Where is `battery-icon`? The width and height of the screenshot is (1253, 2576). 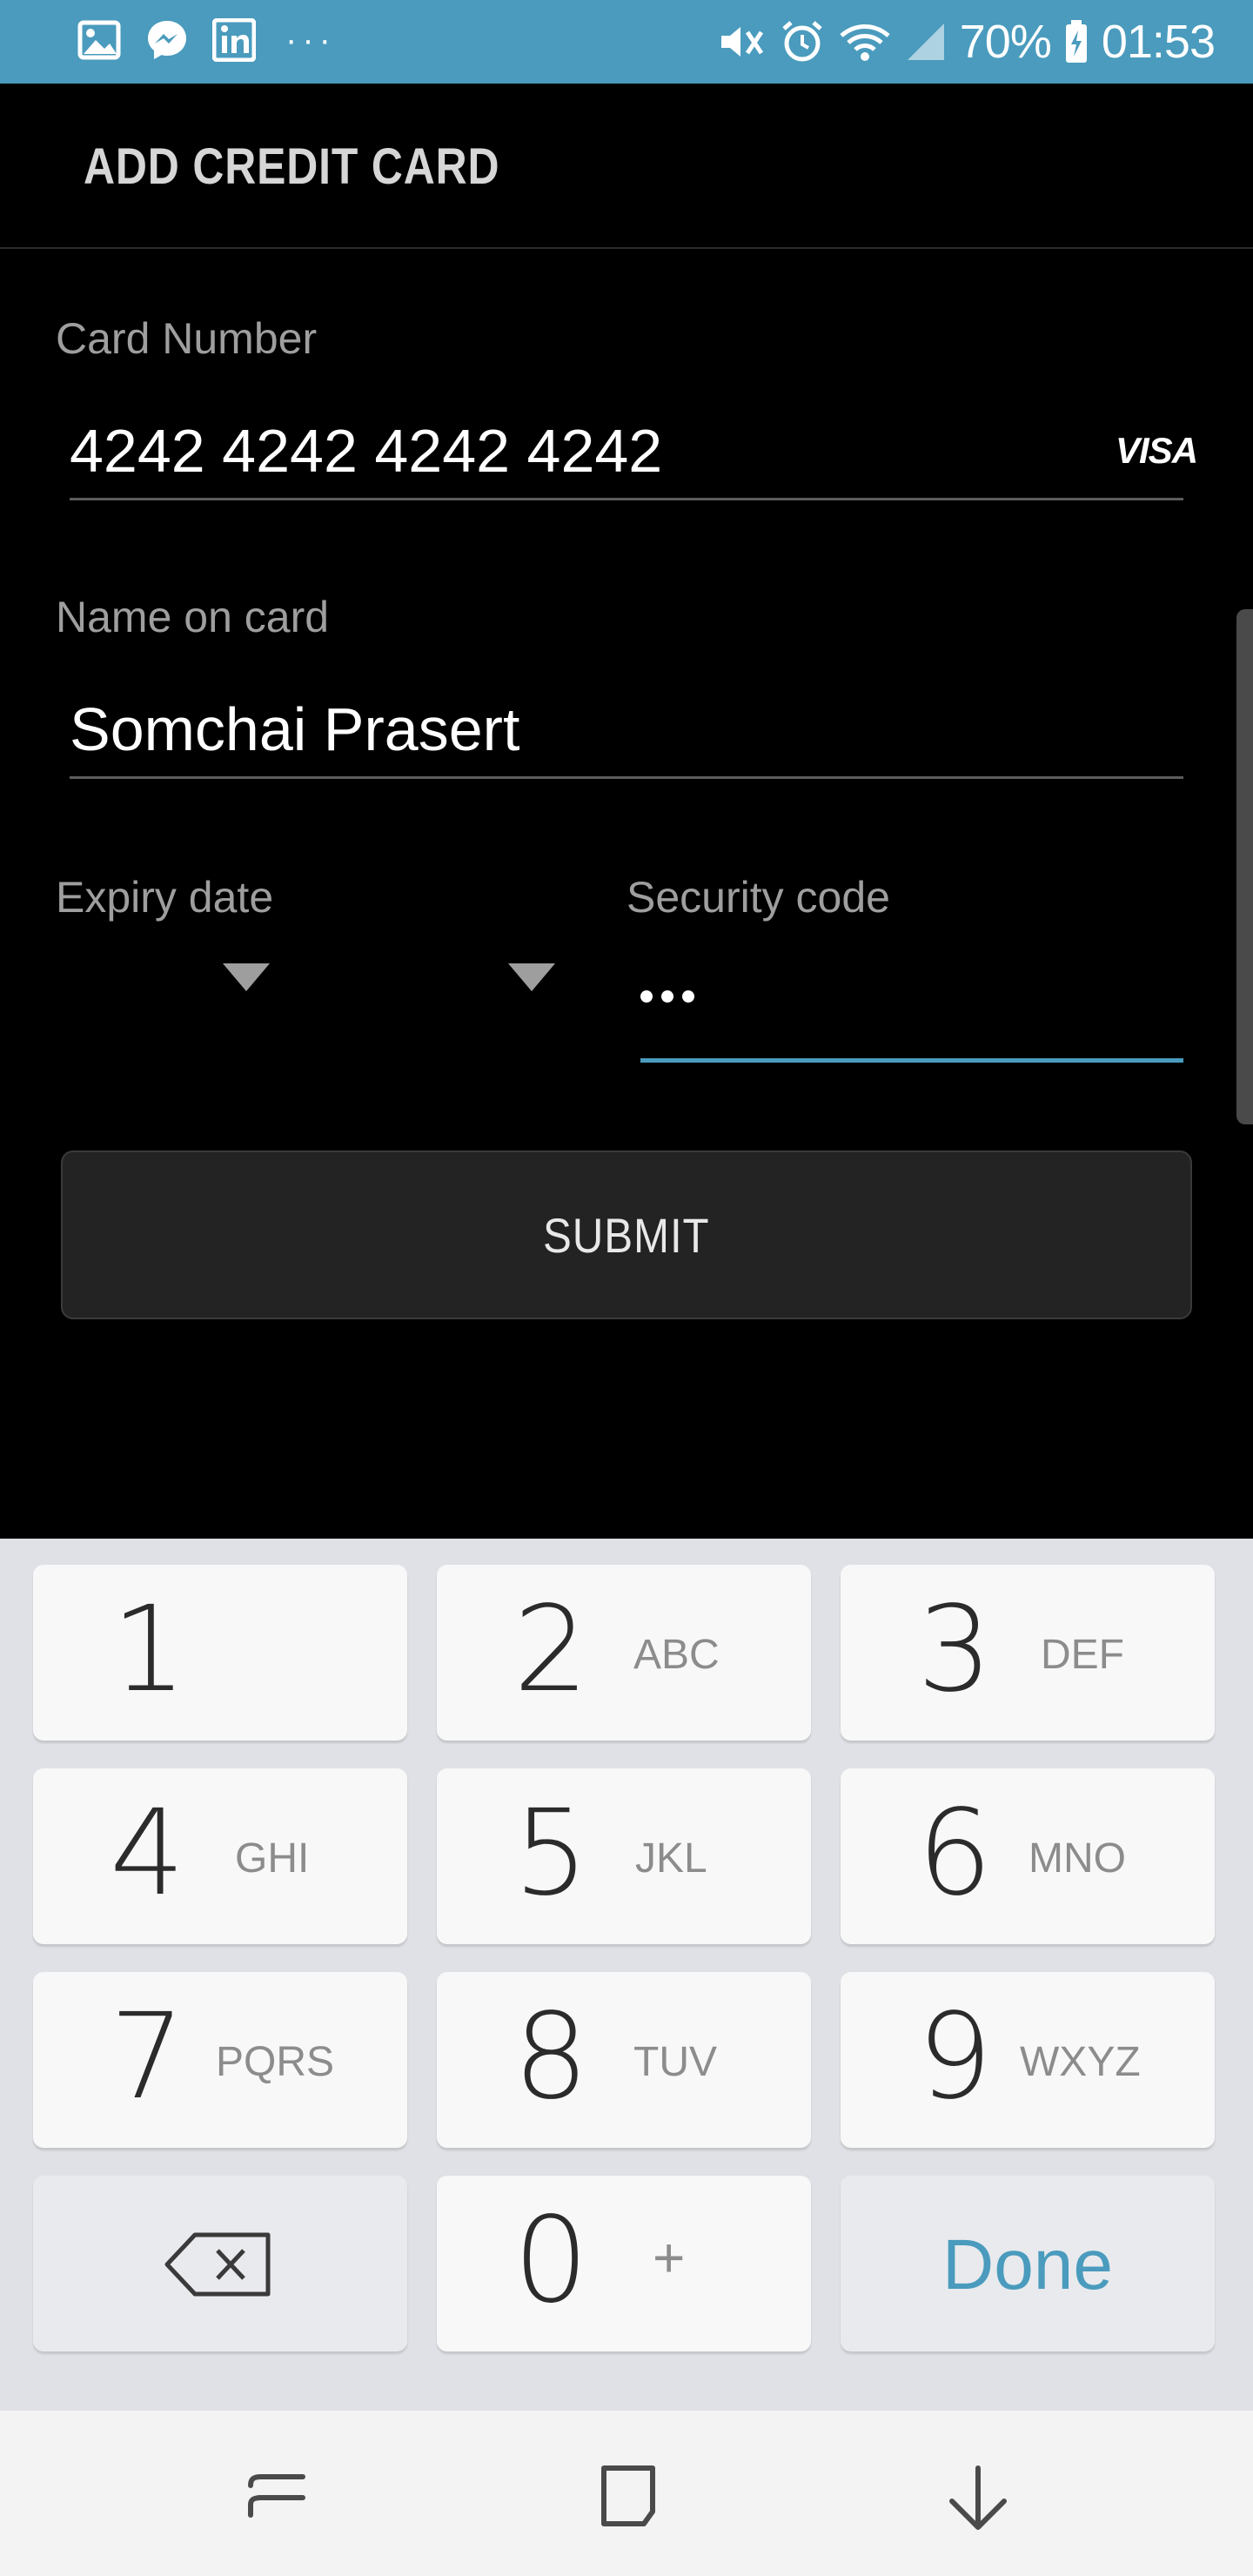 battery-icon is located at coordinates (1076, 41).